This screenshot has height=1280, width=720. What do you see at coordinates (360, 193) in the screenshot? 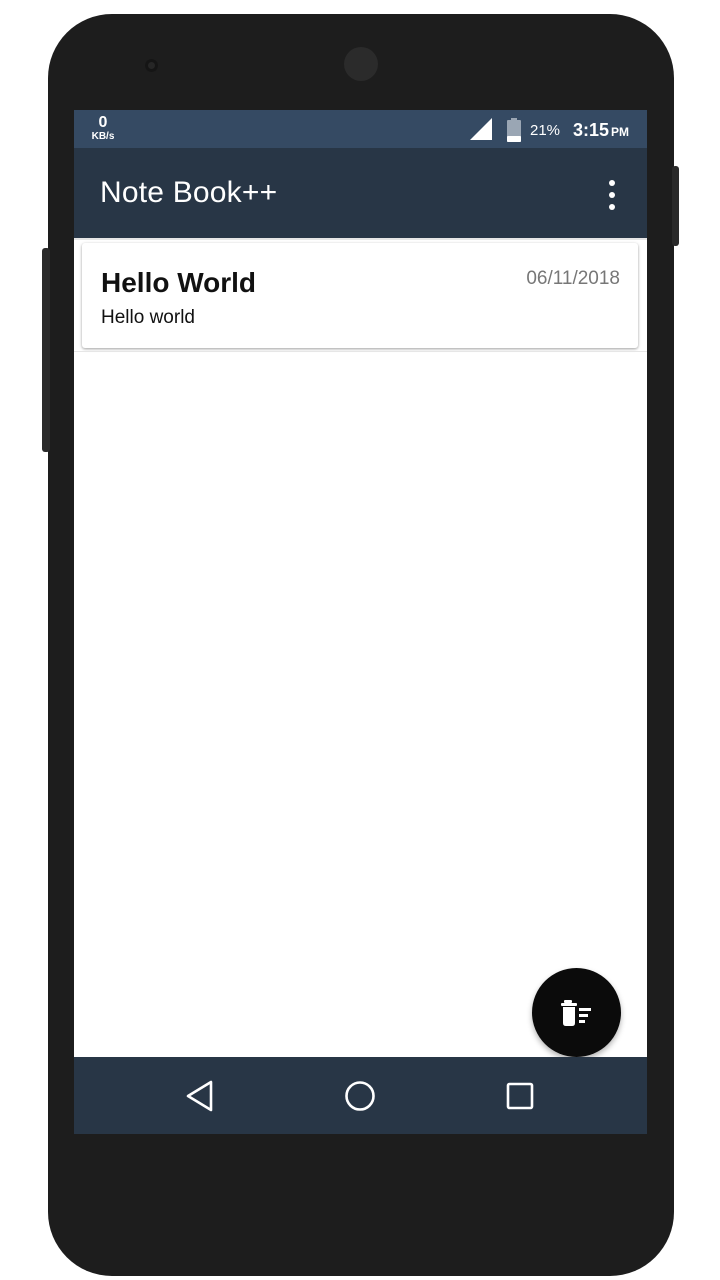
I see `app-bar: Note Book++` at bounding box center [360, 193].